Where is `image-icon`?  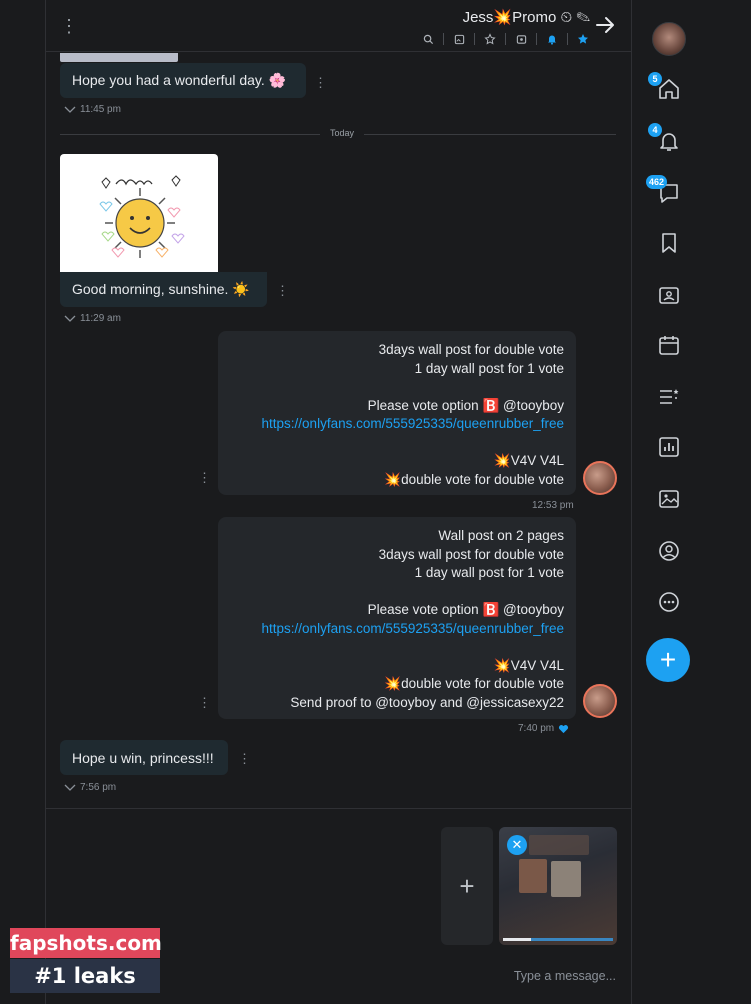 image-icon is located at coordinates (669, 499).